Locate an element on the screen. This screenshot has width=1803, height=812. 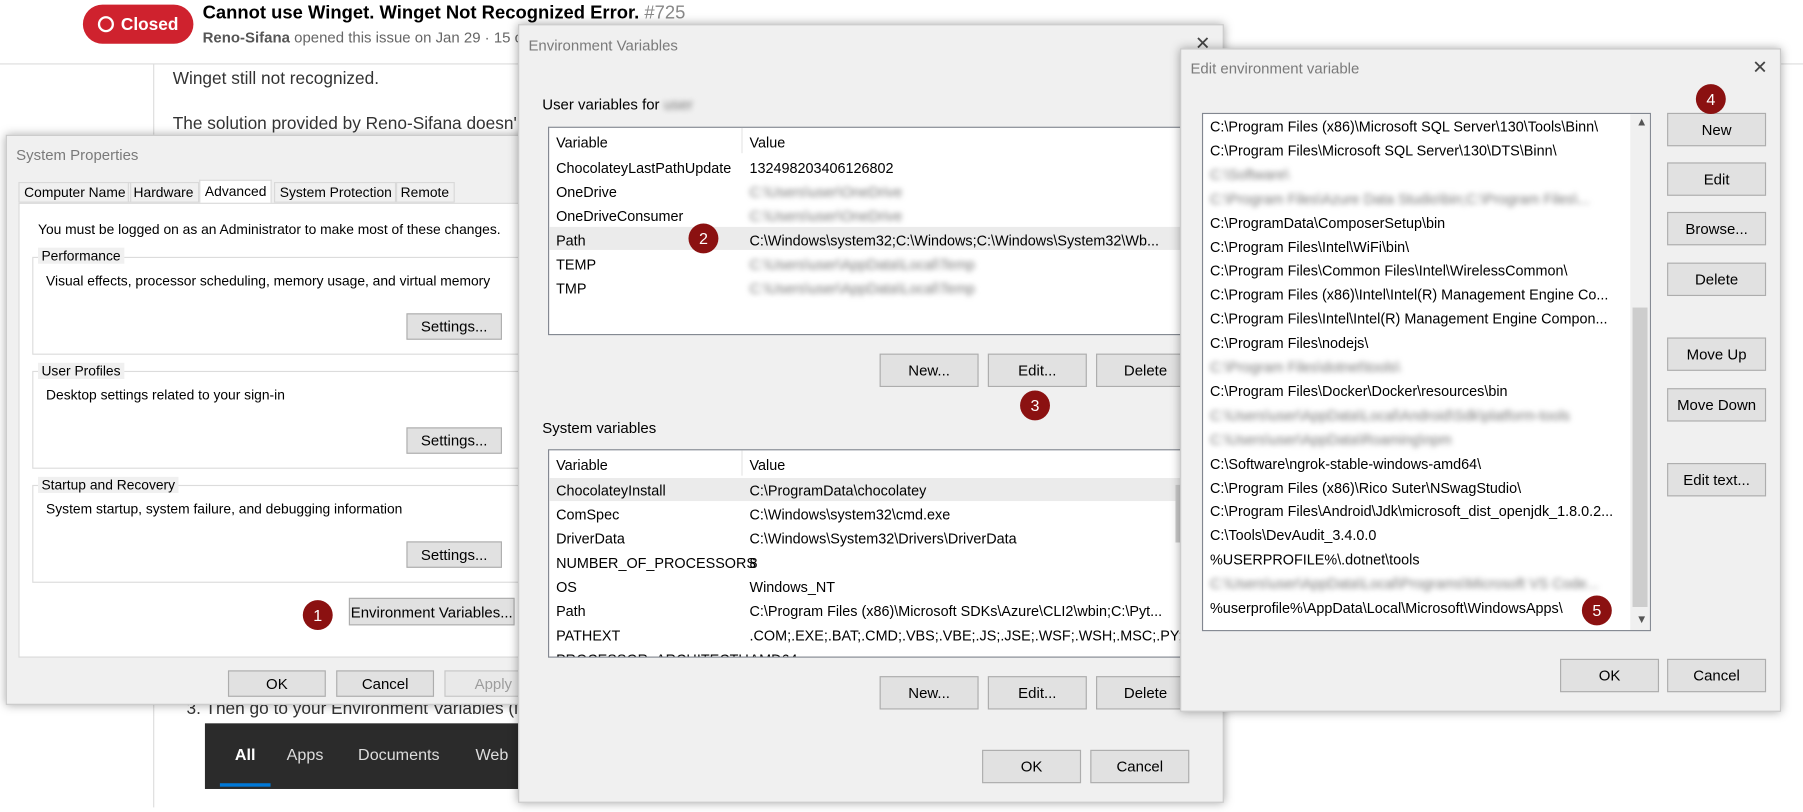
user-var-variable-cell: ChocolateyLastPathUpdate is located at coordinates (643, 168).